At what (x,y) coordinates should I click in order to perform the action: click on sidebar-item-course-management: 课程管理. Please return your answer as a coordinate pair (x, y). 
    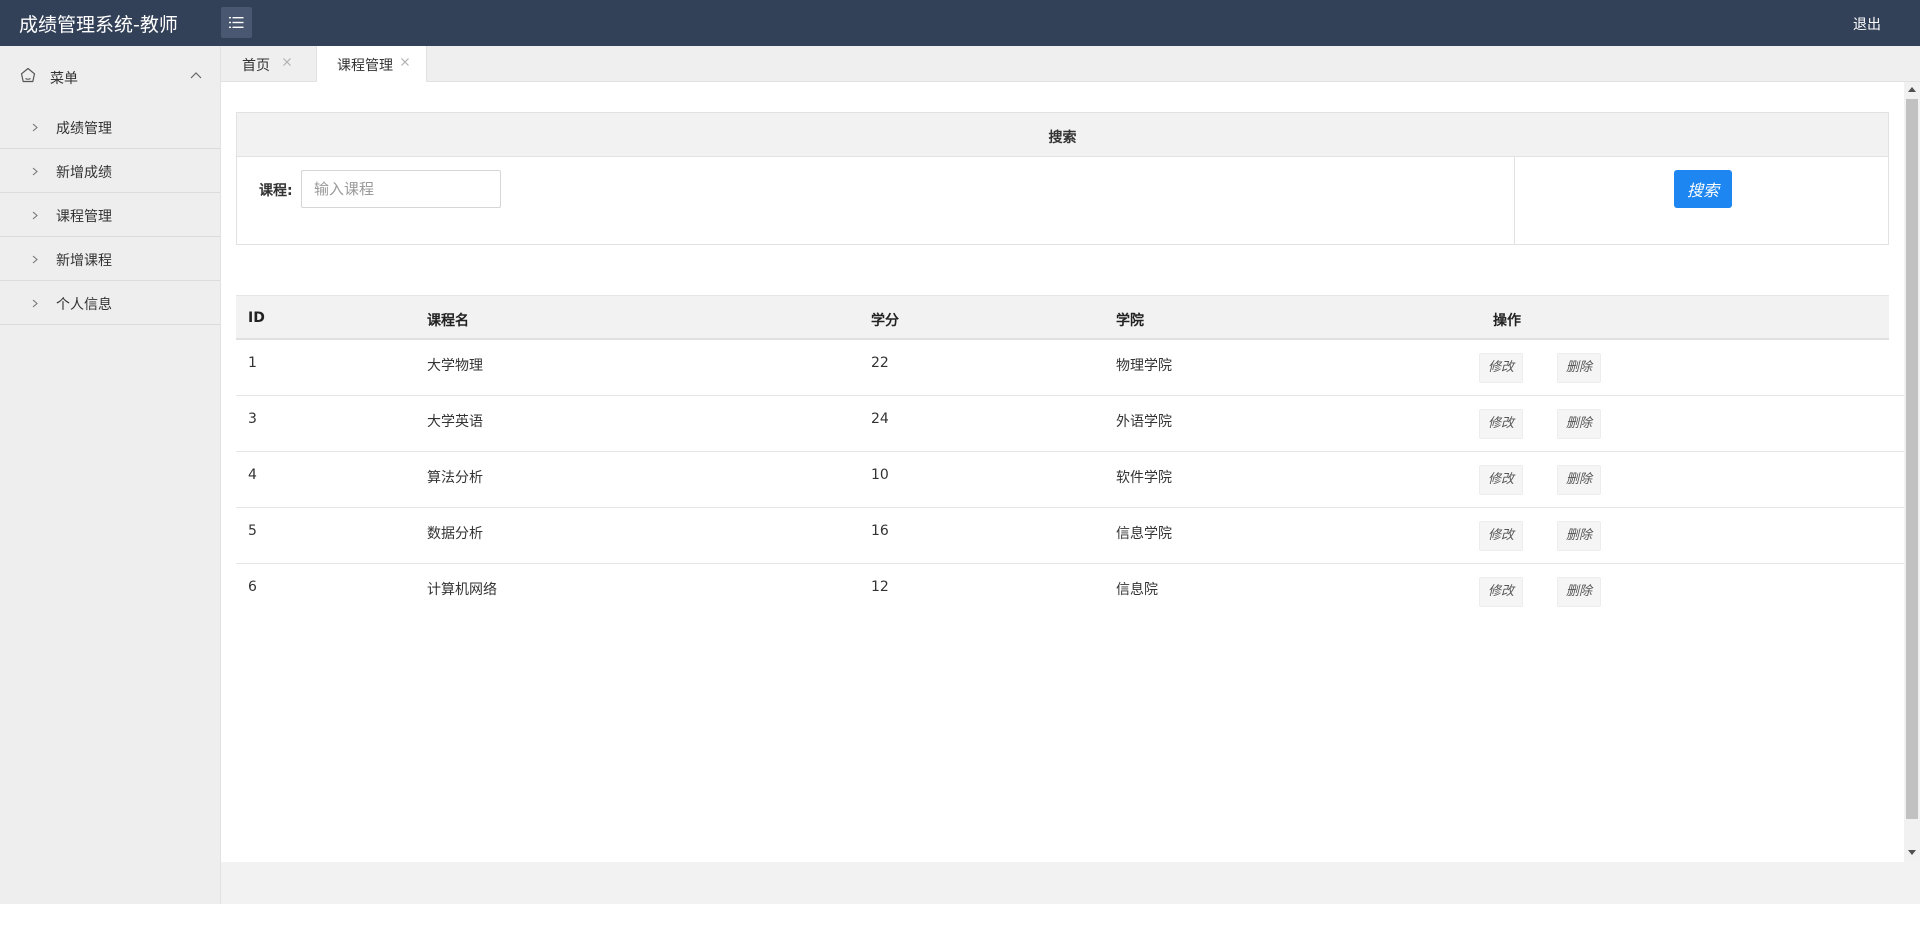
    Looking at the image, I should click on (110, 215).